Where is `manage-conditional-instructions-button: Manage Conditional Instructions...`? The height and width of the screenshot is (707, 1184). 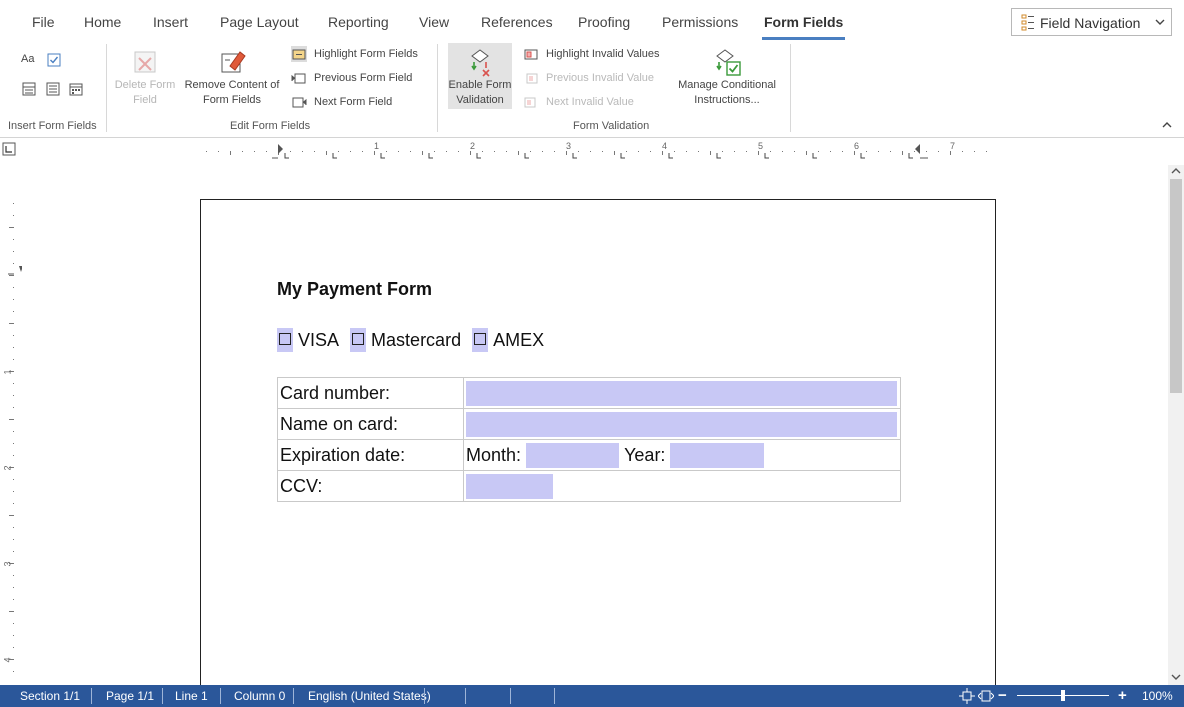 manage-conditional-instructions-button: Manage Conditional Instructions... is located at coordinates (727, 76).